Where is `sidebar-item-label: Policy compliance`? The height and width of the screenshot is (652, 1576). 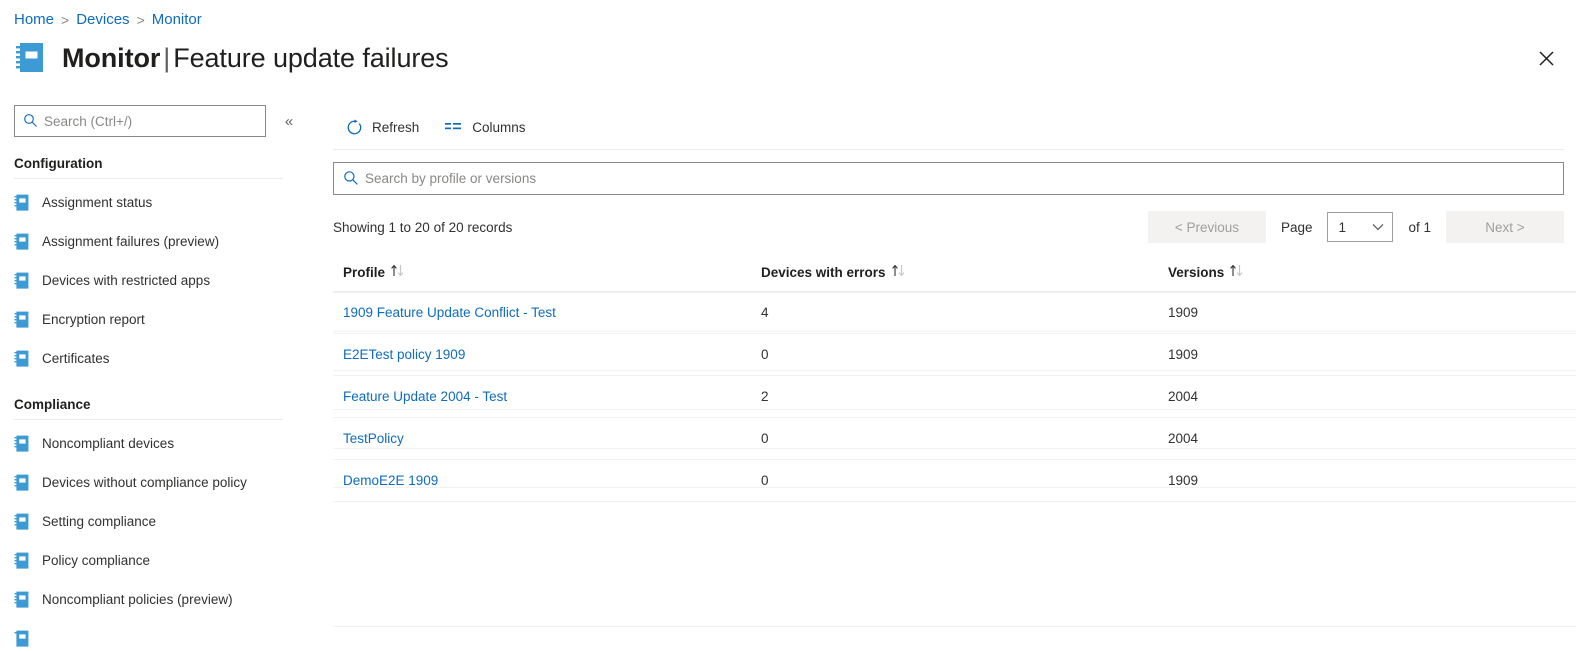 sidebar-item-label: Policy compliance is located at coordinates (96, 560).